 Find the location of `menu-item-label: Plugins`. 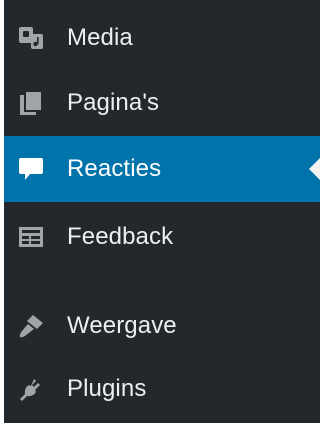

menu-item-label: Plugins is located at coordinates (107, 388).